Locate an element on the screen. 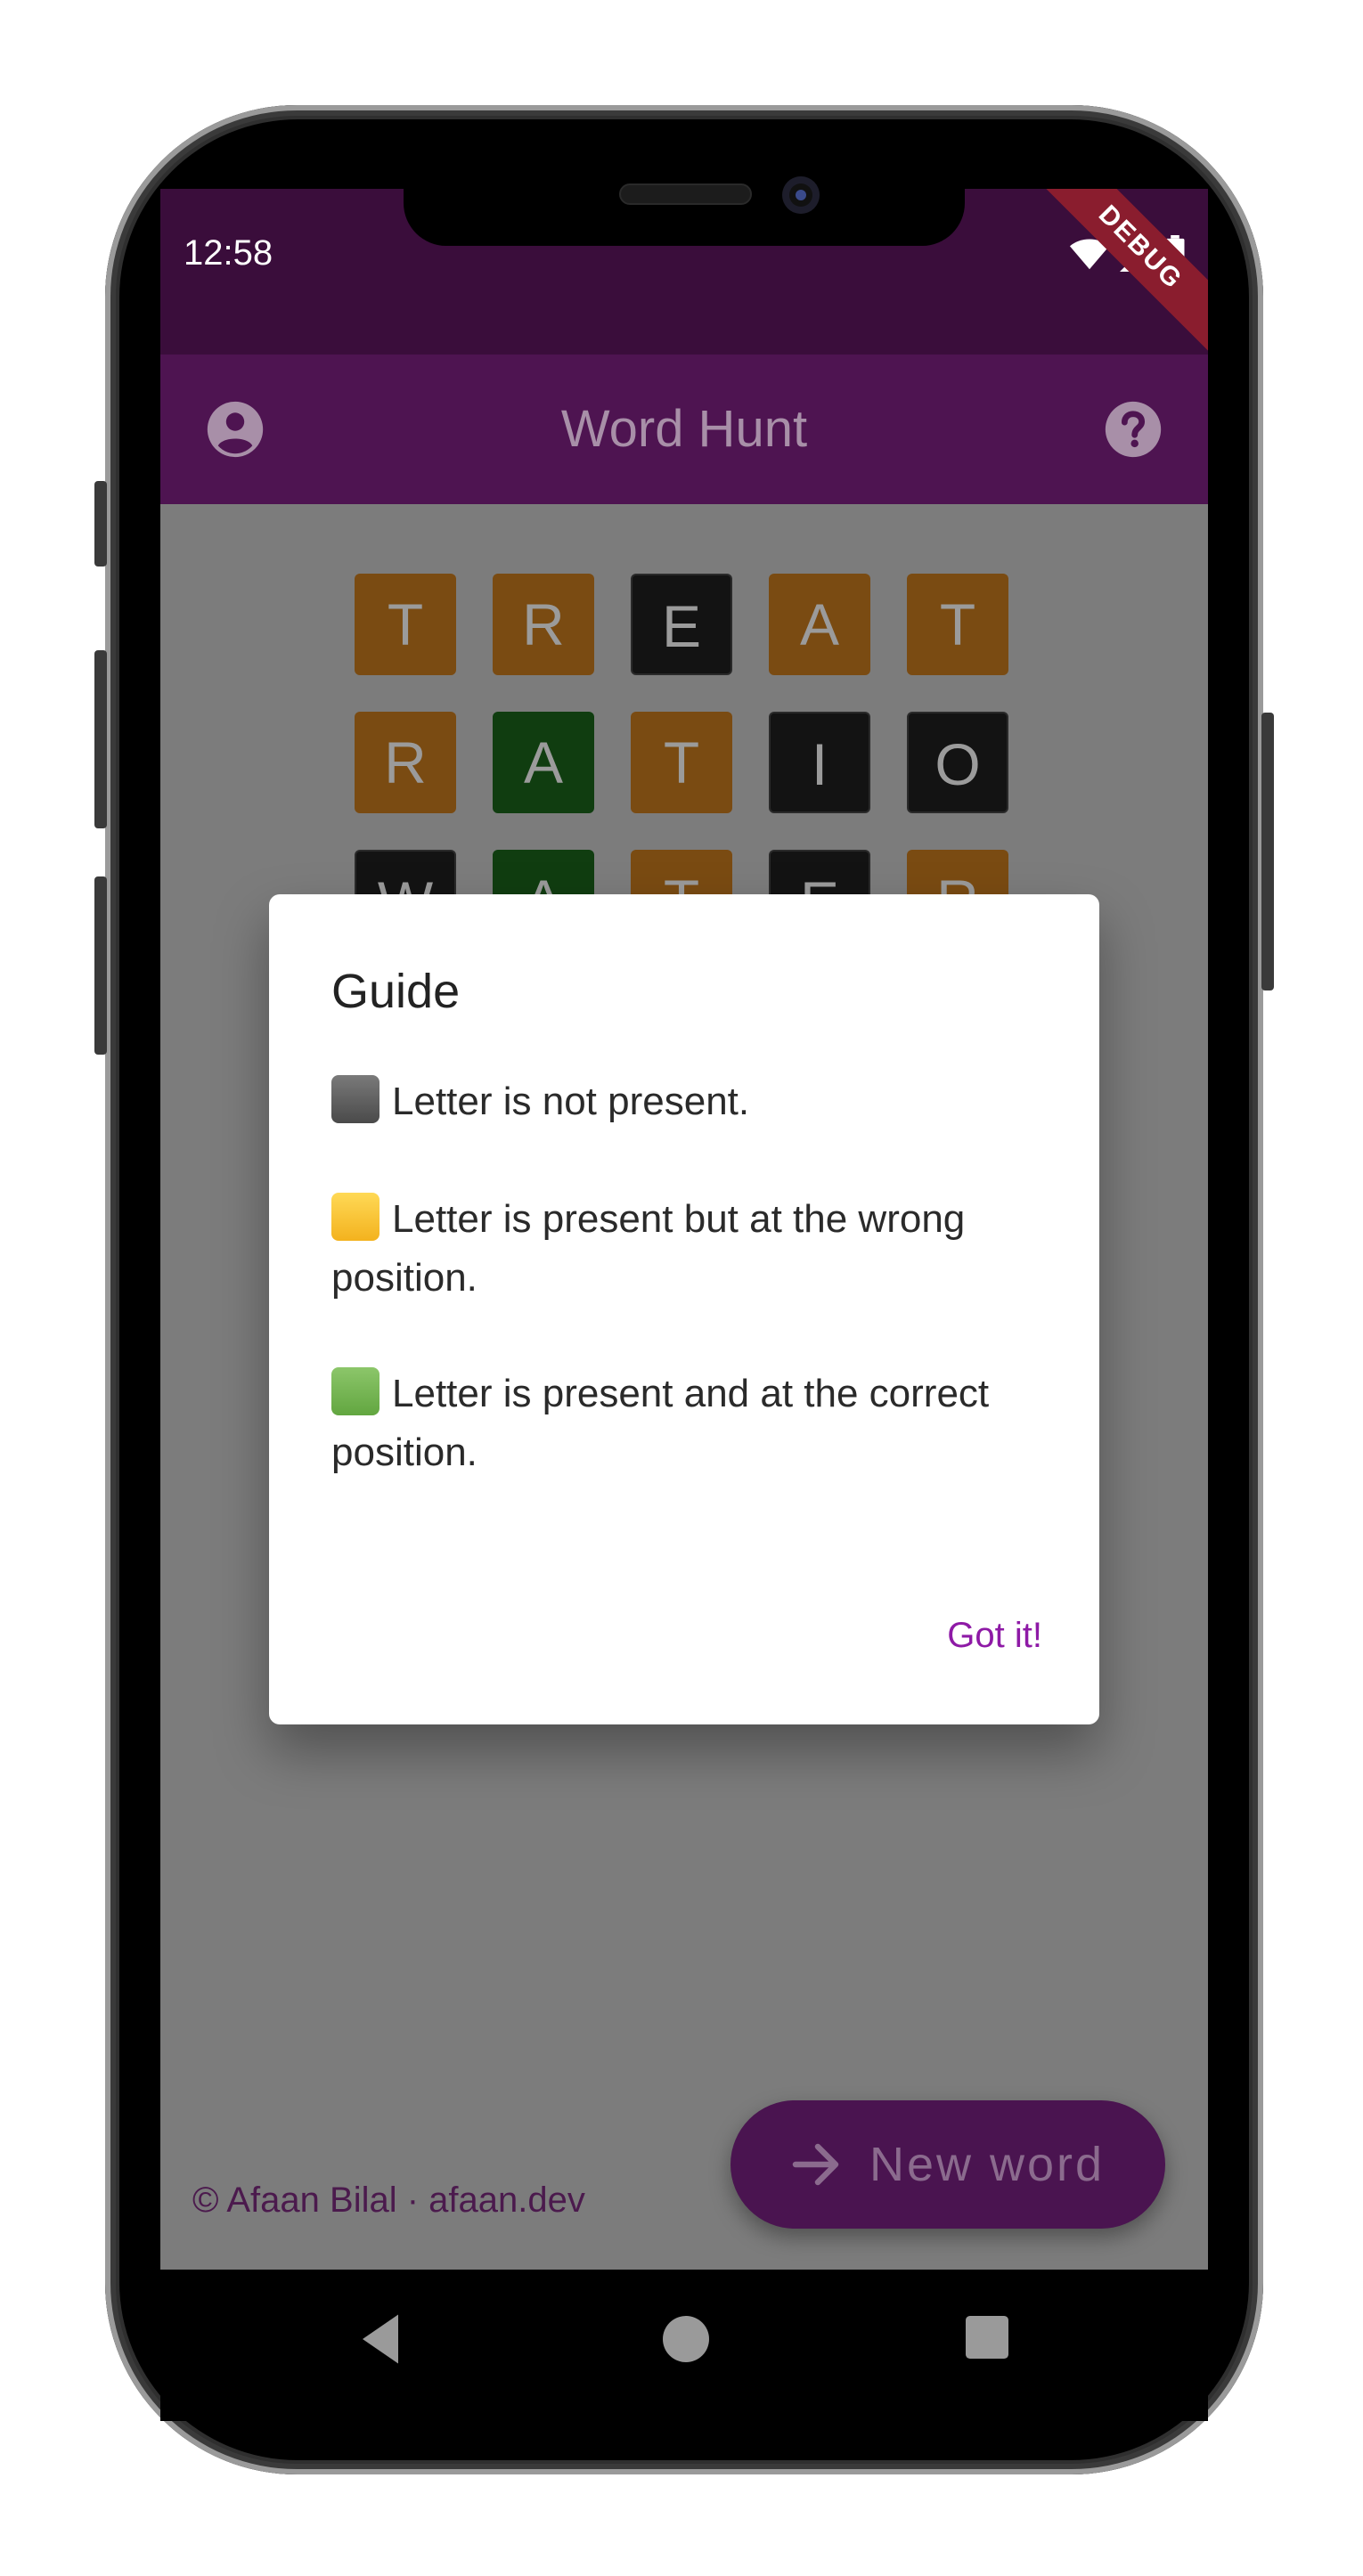  tile-r1-c4: A is located at coordinates (820, 625).